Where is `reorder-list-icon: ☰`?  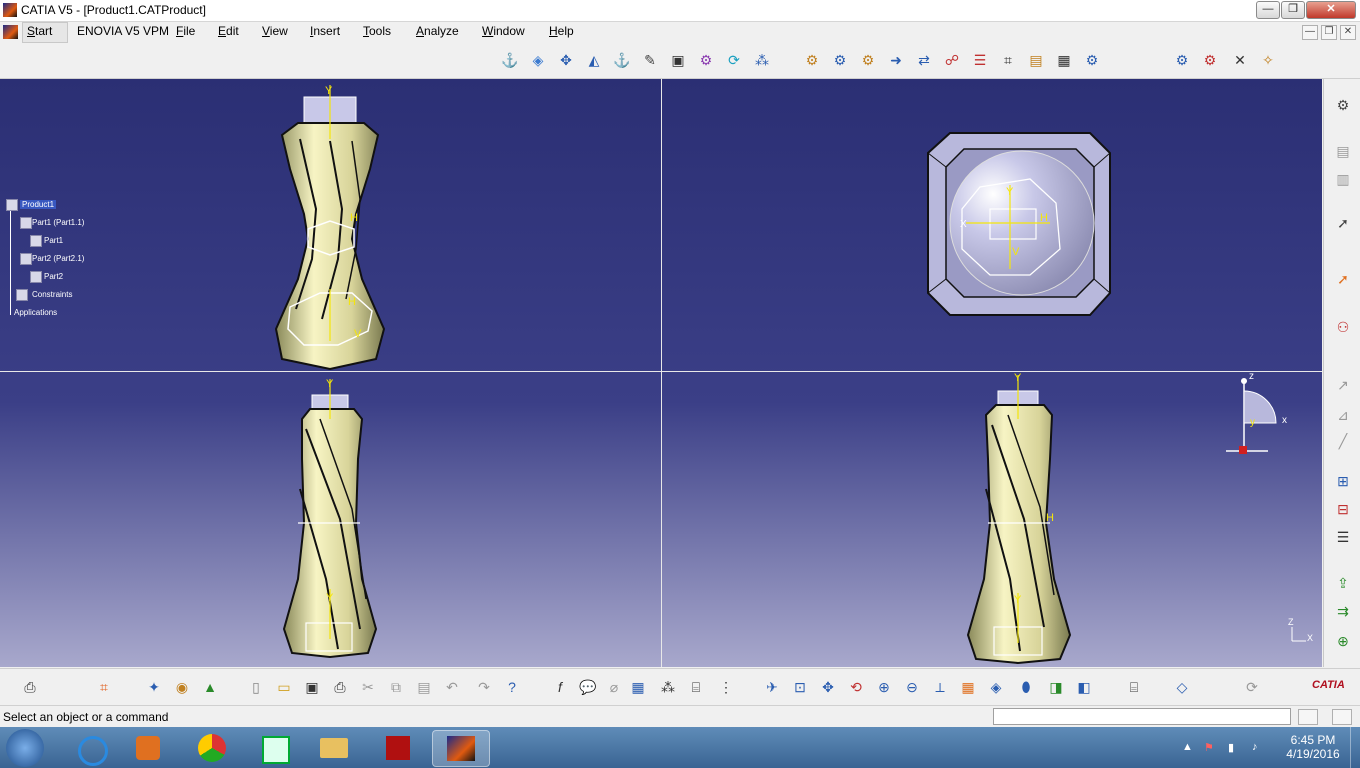
reorder-list-icon: ☰ is located at coordinates (1343, 537).